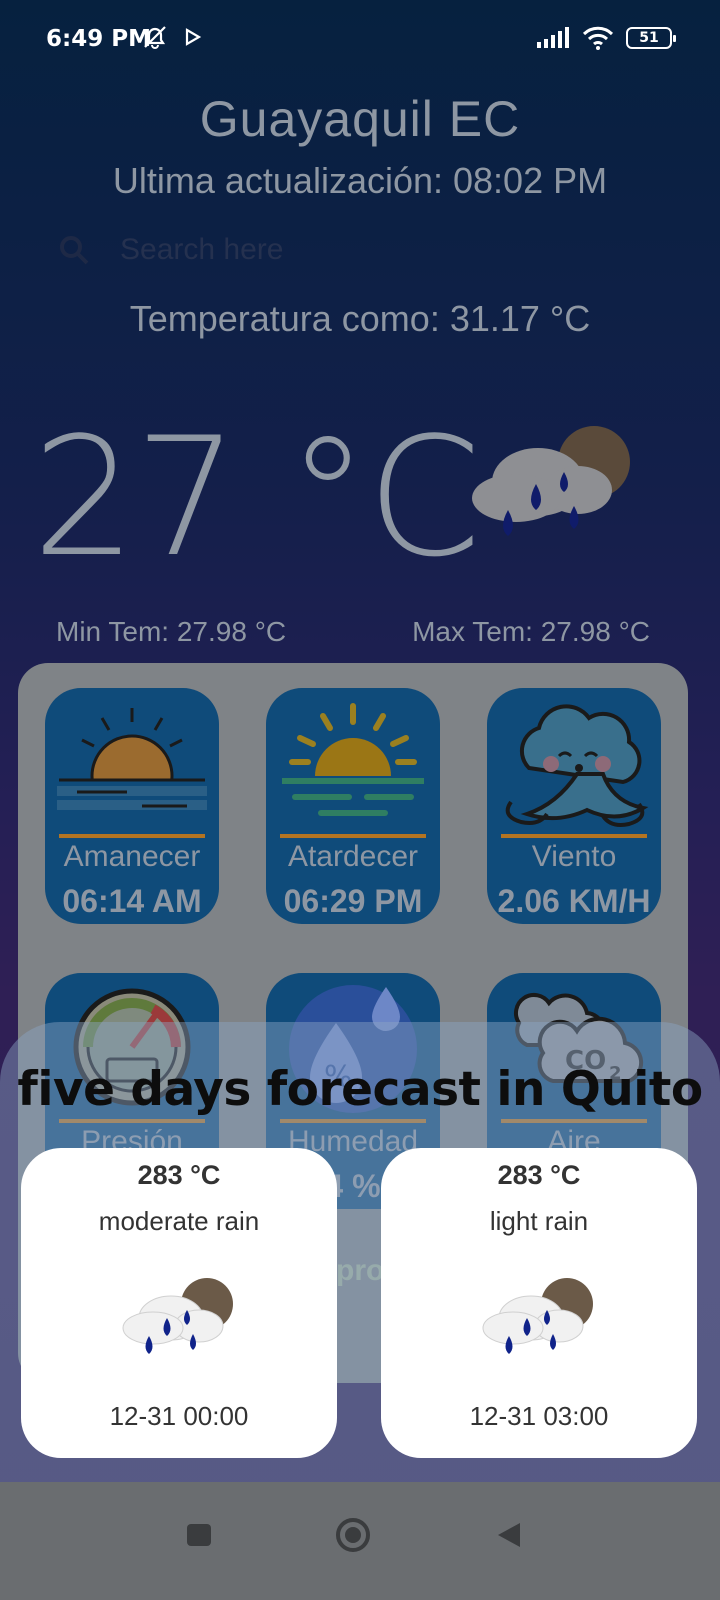 This screenshot has height=1600, width=720. I want to click on max-temperature: Max Tem: 27.98 °C, so click(531, 631).